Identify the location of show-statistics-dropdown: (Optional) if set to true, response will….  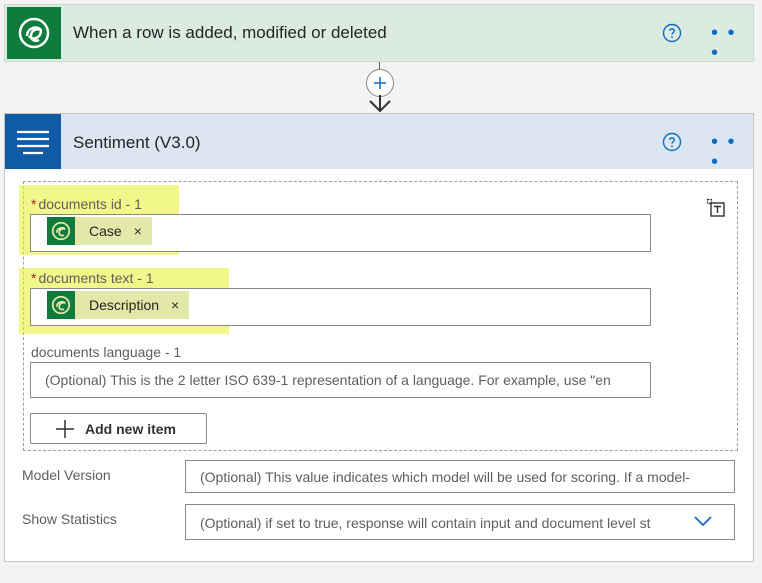
(460, 522).